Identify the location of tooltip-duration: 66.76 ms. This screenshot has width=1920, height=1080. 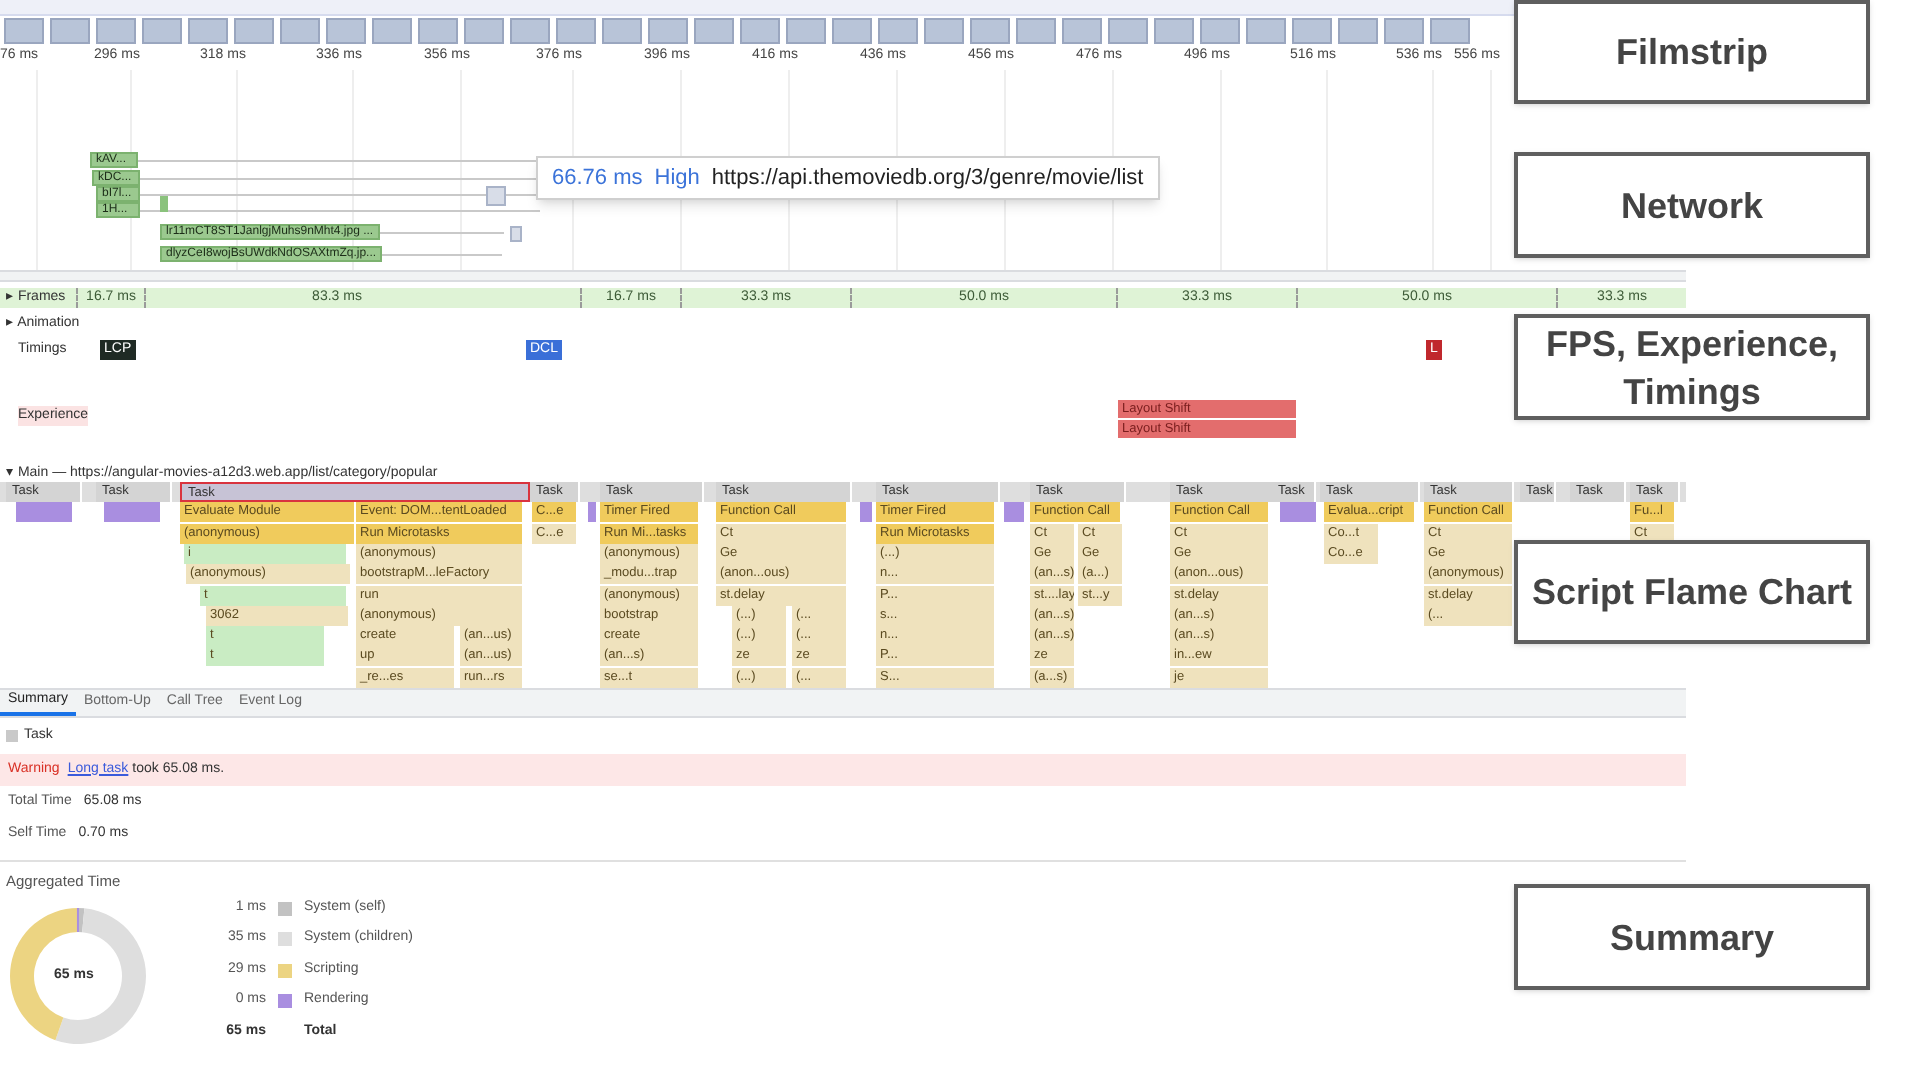
(597, 178).